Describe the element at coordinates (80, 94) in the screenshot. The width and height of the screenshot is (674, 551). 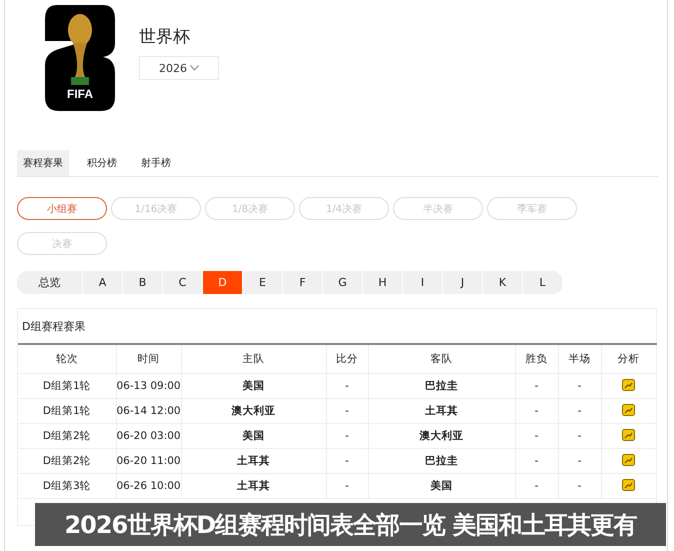
I see `logo-text: FIFA` at that location.